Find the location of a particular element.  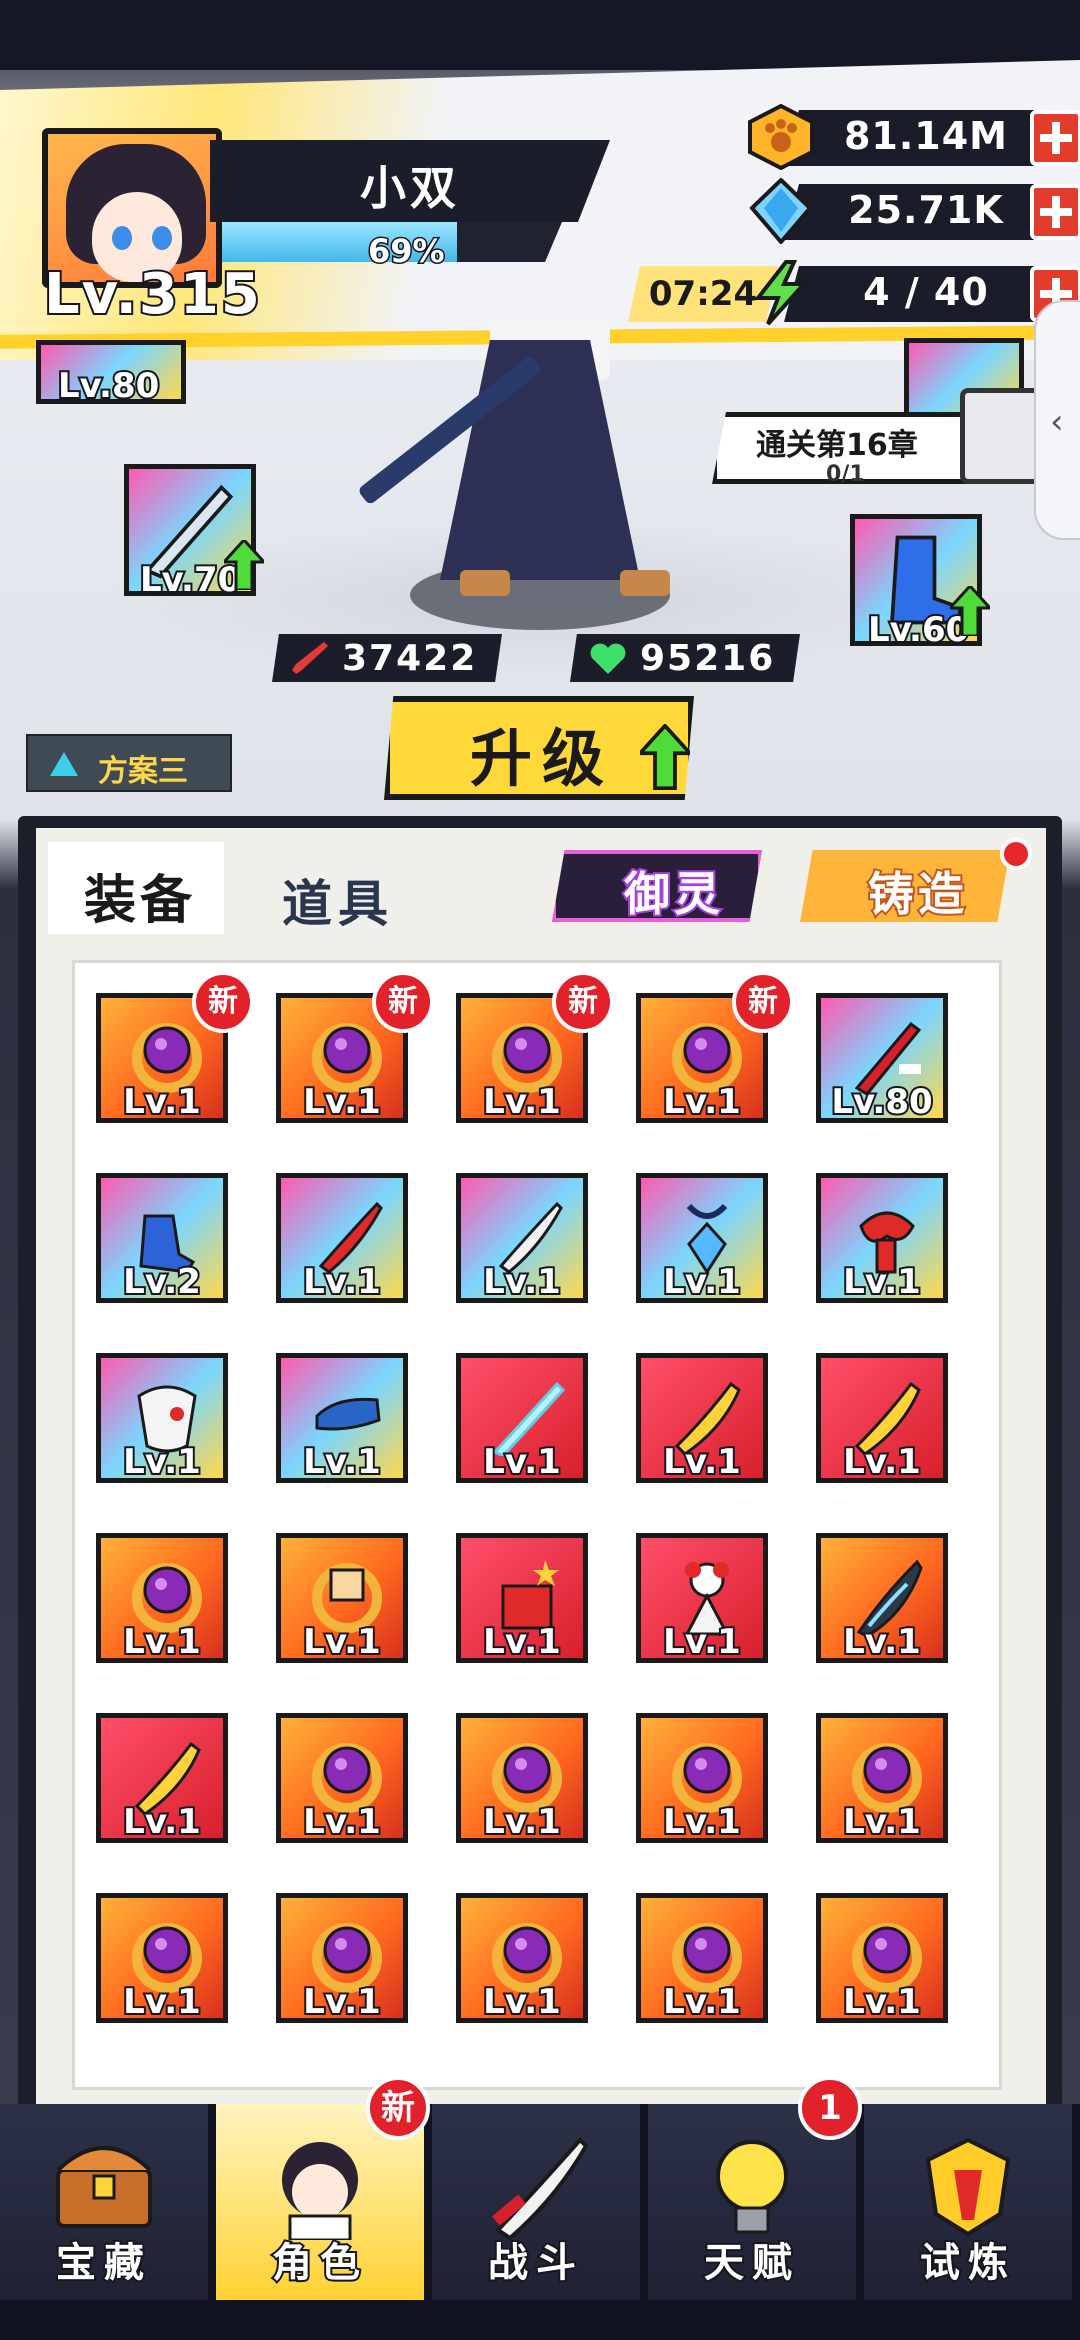

side-collapse-tab: ‹ is located at coordinates (1057, 420).